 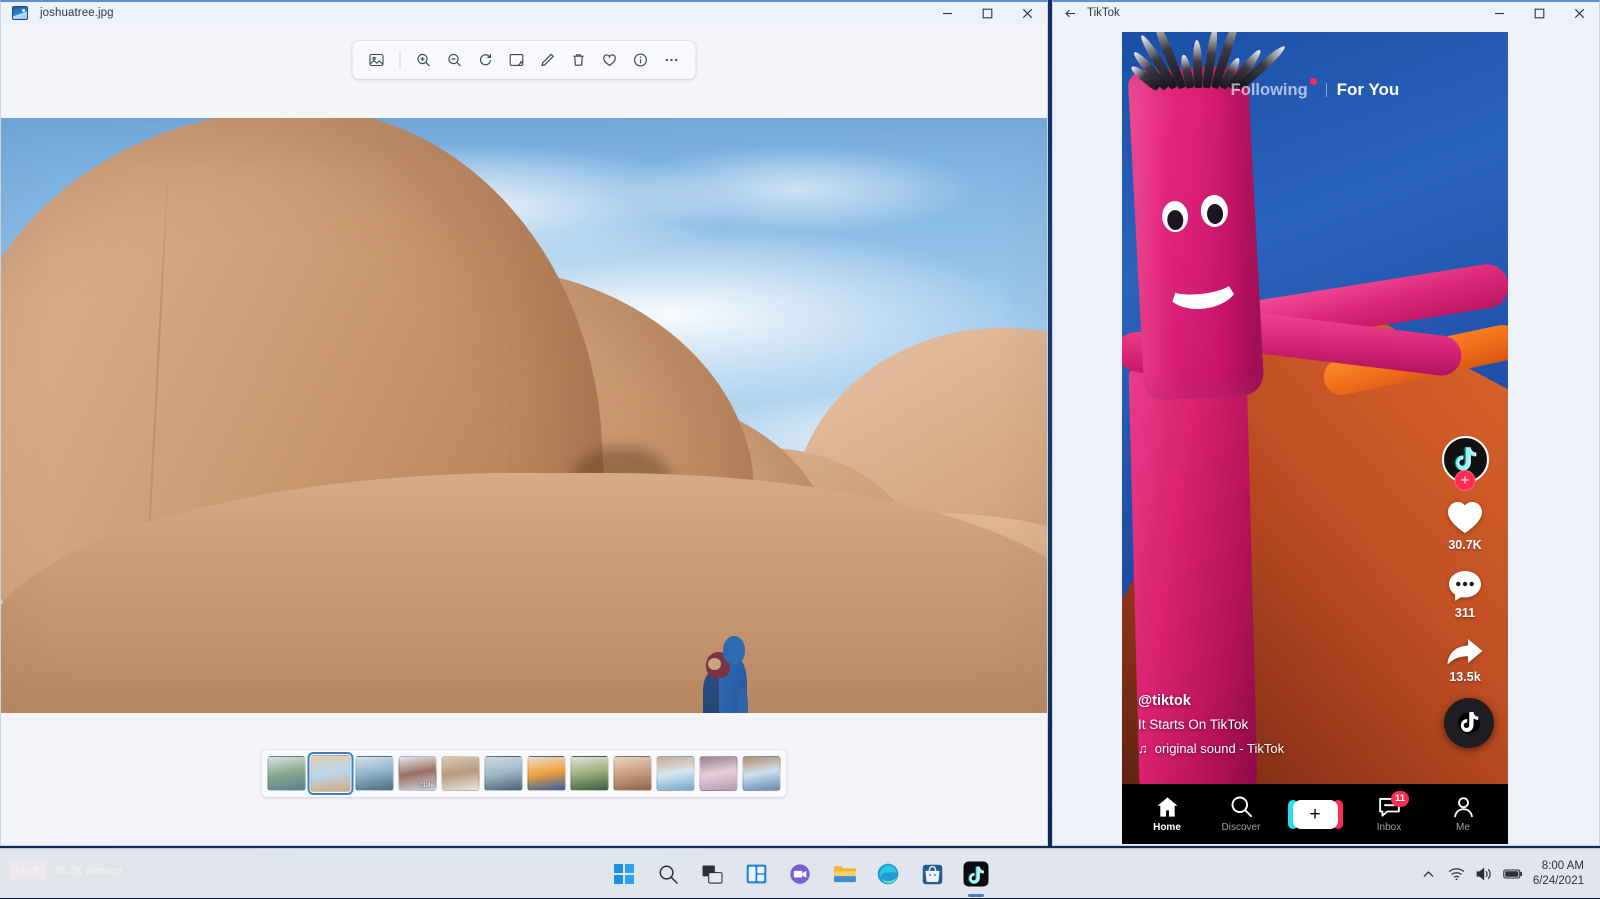 What do you see at coordinates (844, 874) in the screenshot?
I see `file-explorer-button` at bounding box center [844, 874].